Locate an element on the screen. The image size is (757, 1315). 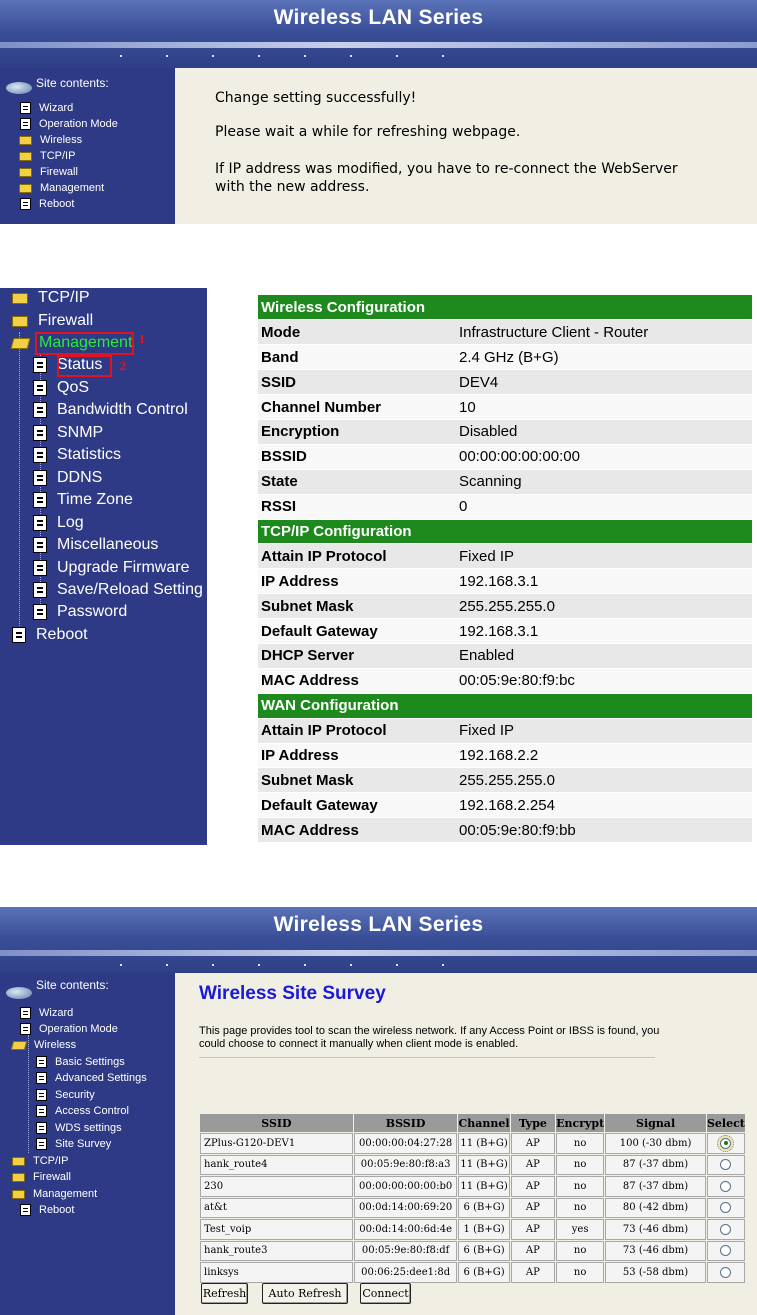
section-header: TCP/IP Configuration is located at coordinates (505, 532).